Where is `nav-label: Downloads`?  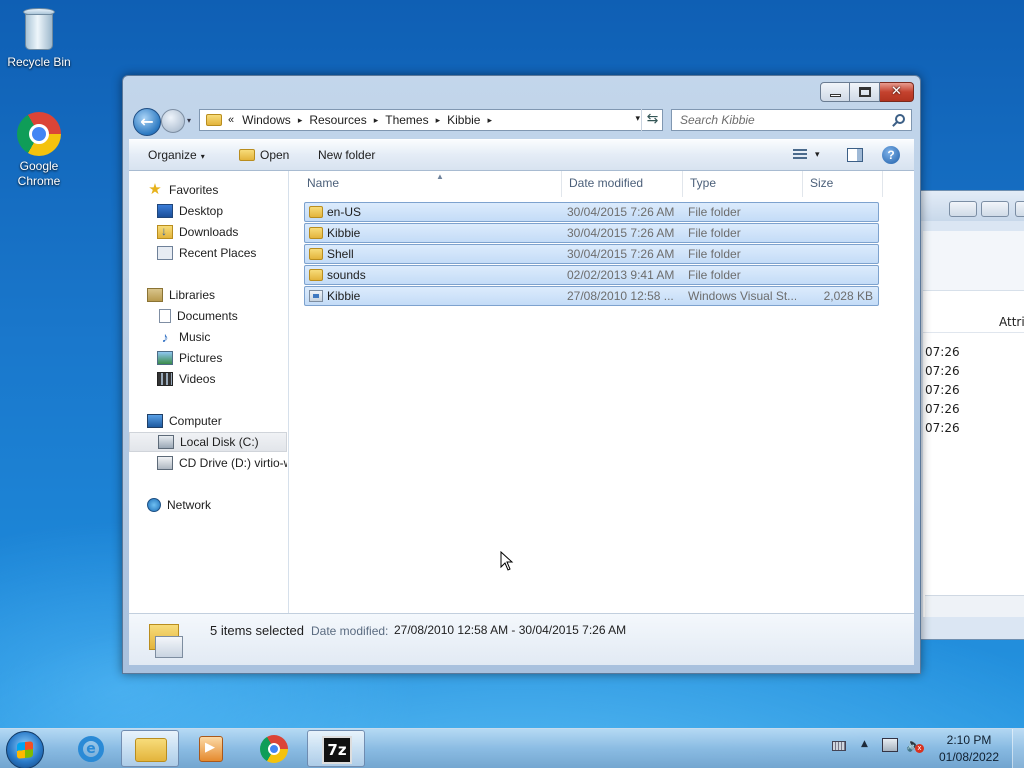 nav-label: Downloads is located at coordinates (209, 232).